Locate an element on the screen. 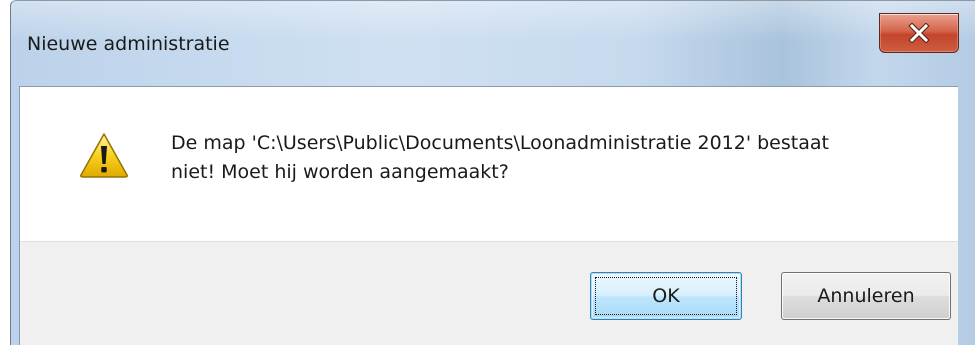 This screenshot has height=345, width=975. window-title: Nieuwe administratie is located at coordinates (128, 44).